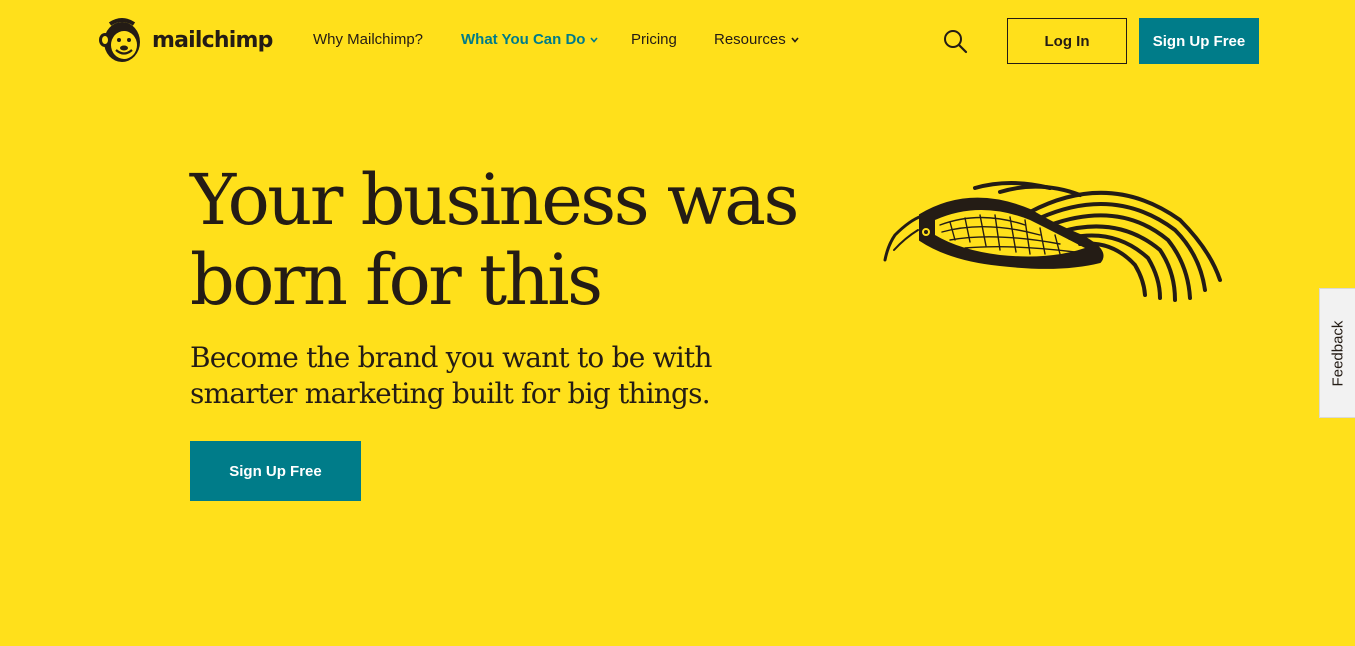 This screenshot has width=1355, height=646. Describe the element at coordinates (396, 280) in the screenshot. I see `hero-title-line: born for this` at that location.